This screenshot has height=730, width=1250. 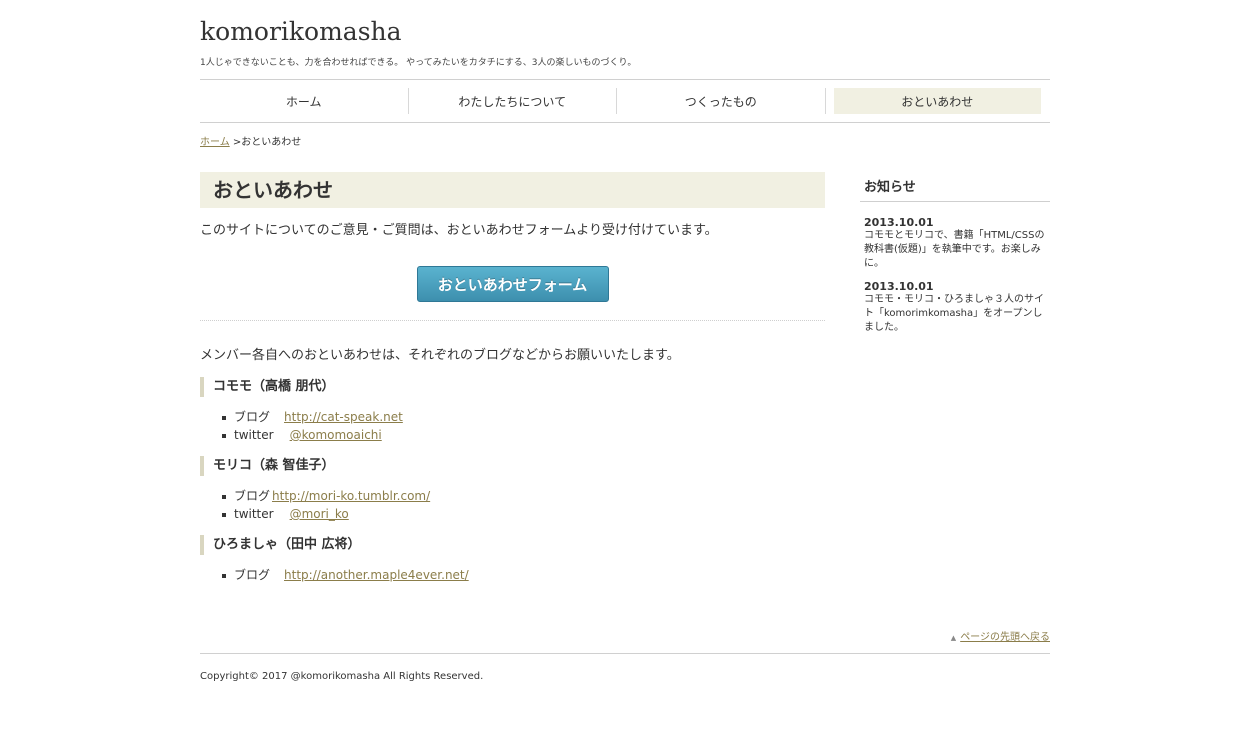 I want to click on blog-link-komomo: http://cat-speak.net, so click(x=343, y=417).